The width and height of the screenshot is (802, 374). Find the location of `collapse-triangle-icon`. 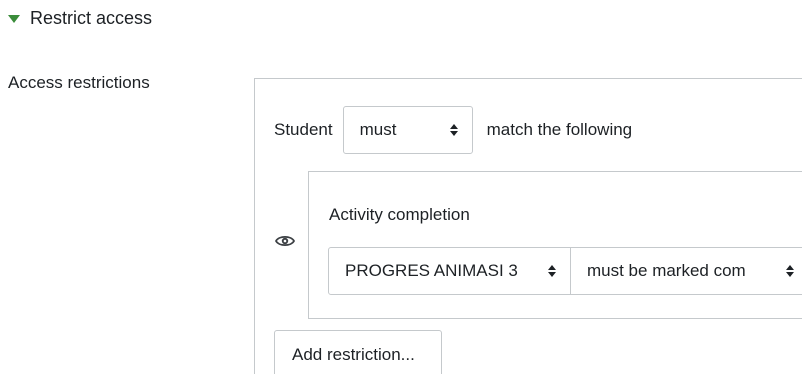

collapse-triangle-icon is located at coordinates (14, 19).